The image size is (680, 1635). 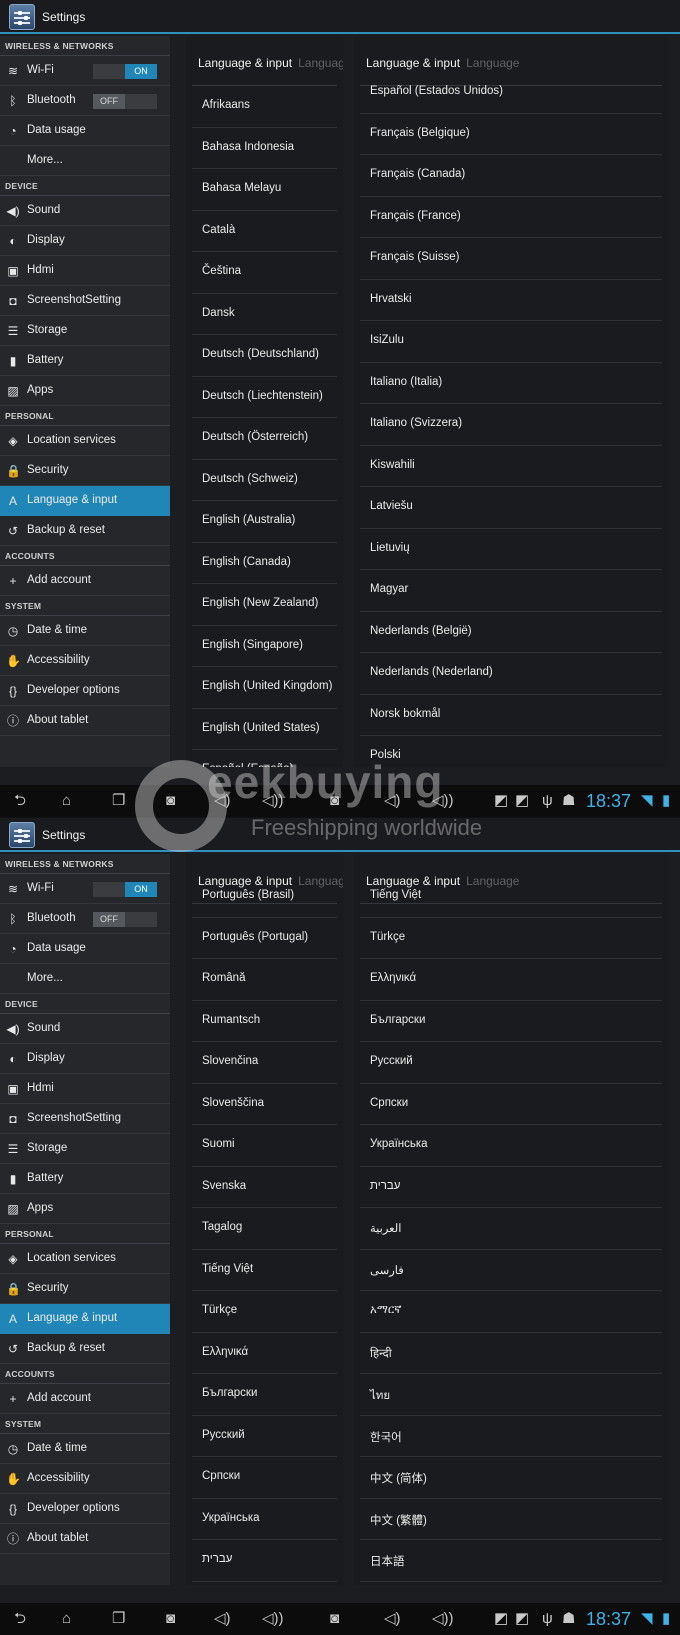 I want to click on sidebar-item-storage: ☰ Storage, so click(x=85, y=331).